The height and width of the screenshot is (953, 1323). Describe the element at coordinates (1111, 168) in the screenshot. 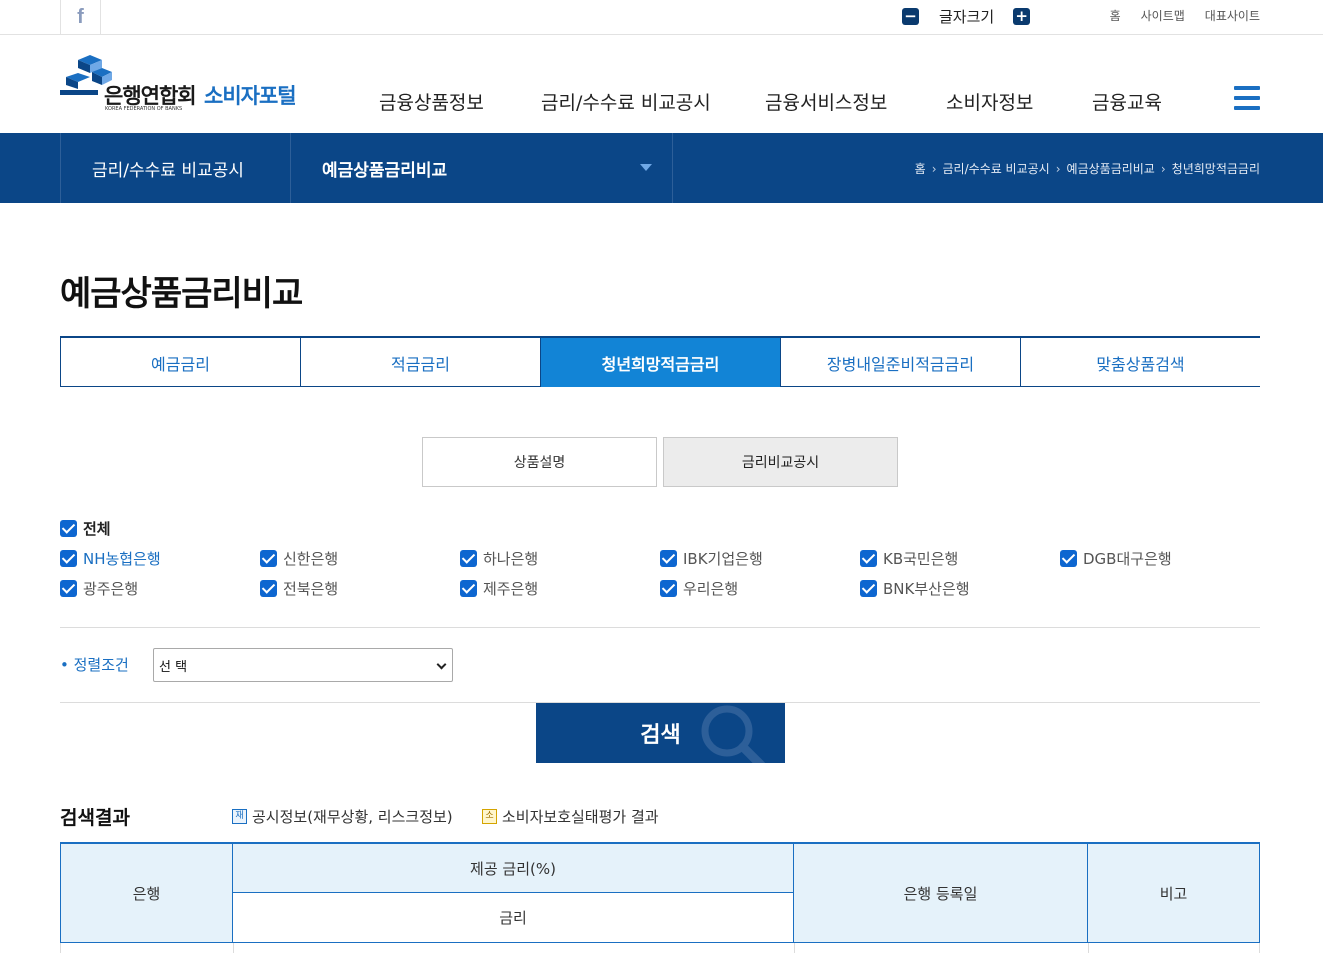

I see `breadcrumb-page: 예금상품금리비교` at that location.